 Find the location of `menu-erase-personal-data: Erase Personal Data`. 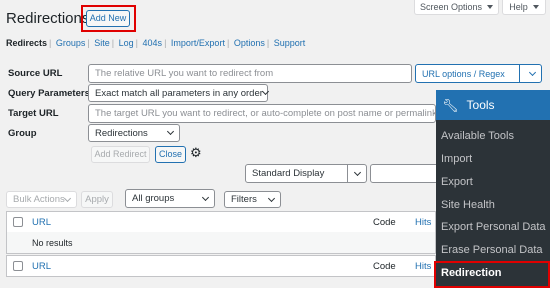

menu-erase-personal-data: Erase Personal Data is located at coordinates (492, 250).